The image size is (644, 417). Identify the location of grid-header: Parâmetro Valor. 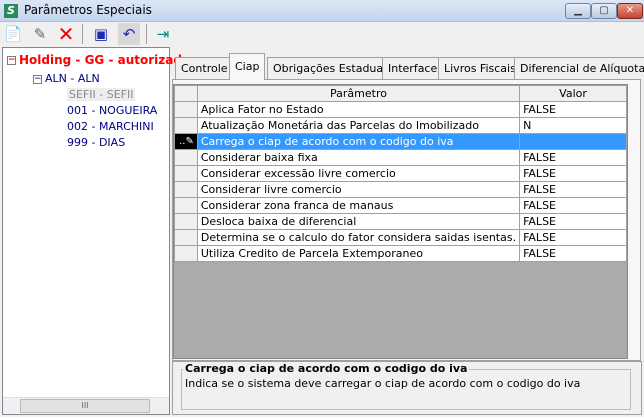
(400, 93).